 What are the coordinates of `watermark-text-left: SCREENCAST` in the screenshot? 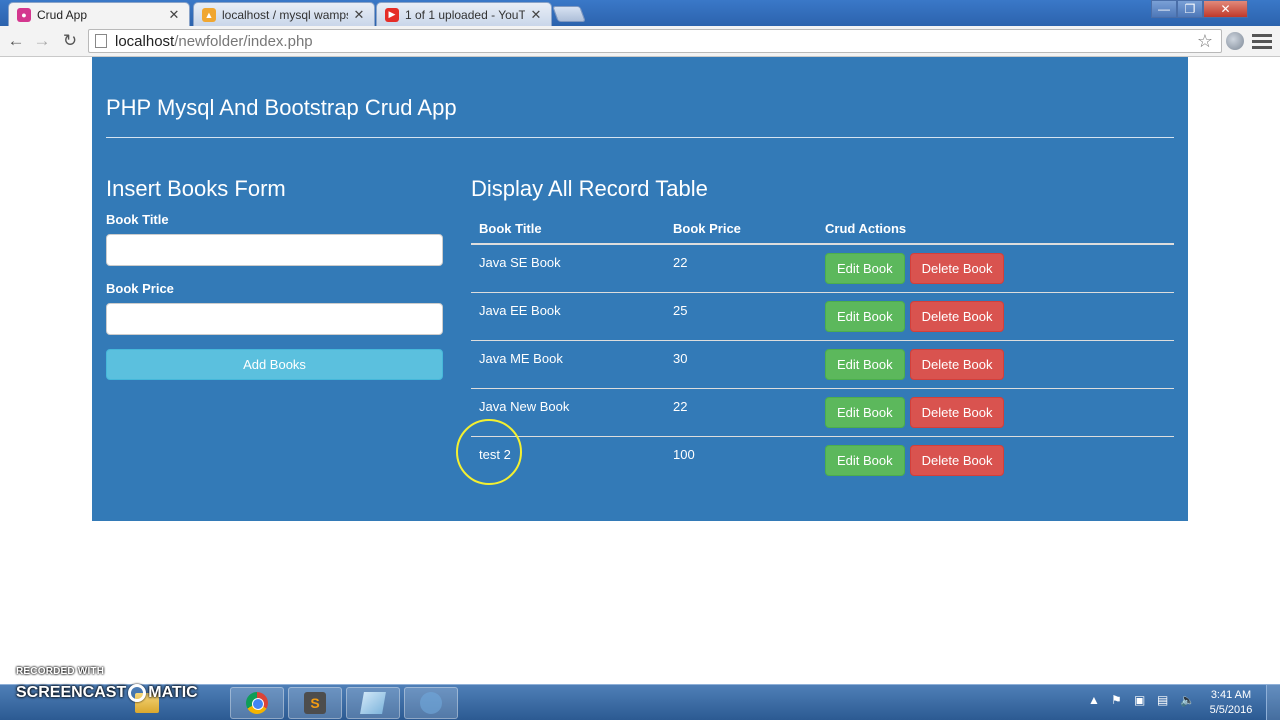 It's located at (71, 692).